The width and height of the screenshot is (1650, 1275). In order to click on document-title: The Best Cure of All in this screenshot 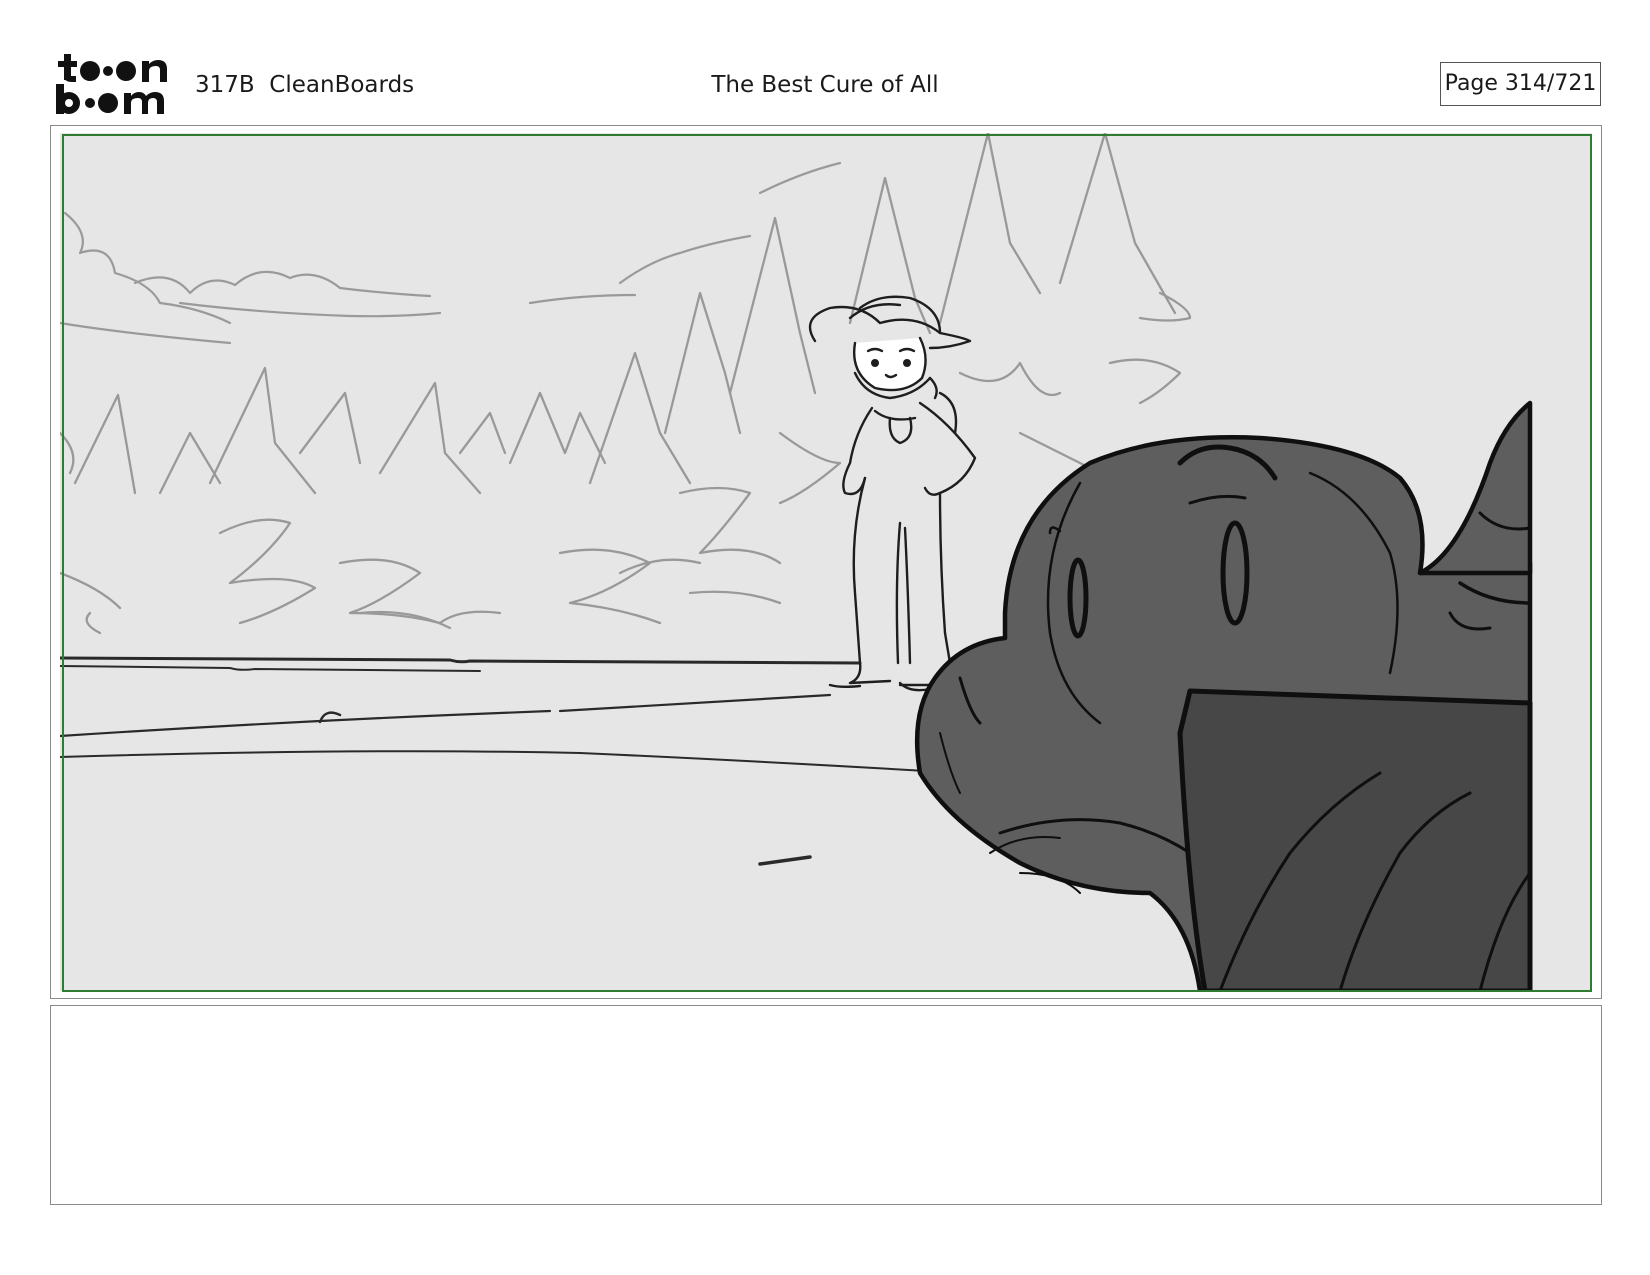, I will do `click(825, 85)`.